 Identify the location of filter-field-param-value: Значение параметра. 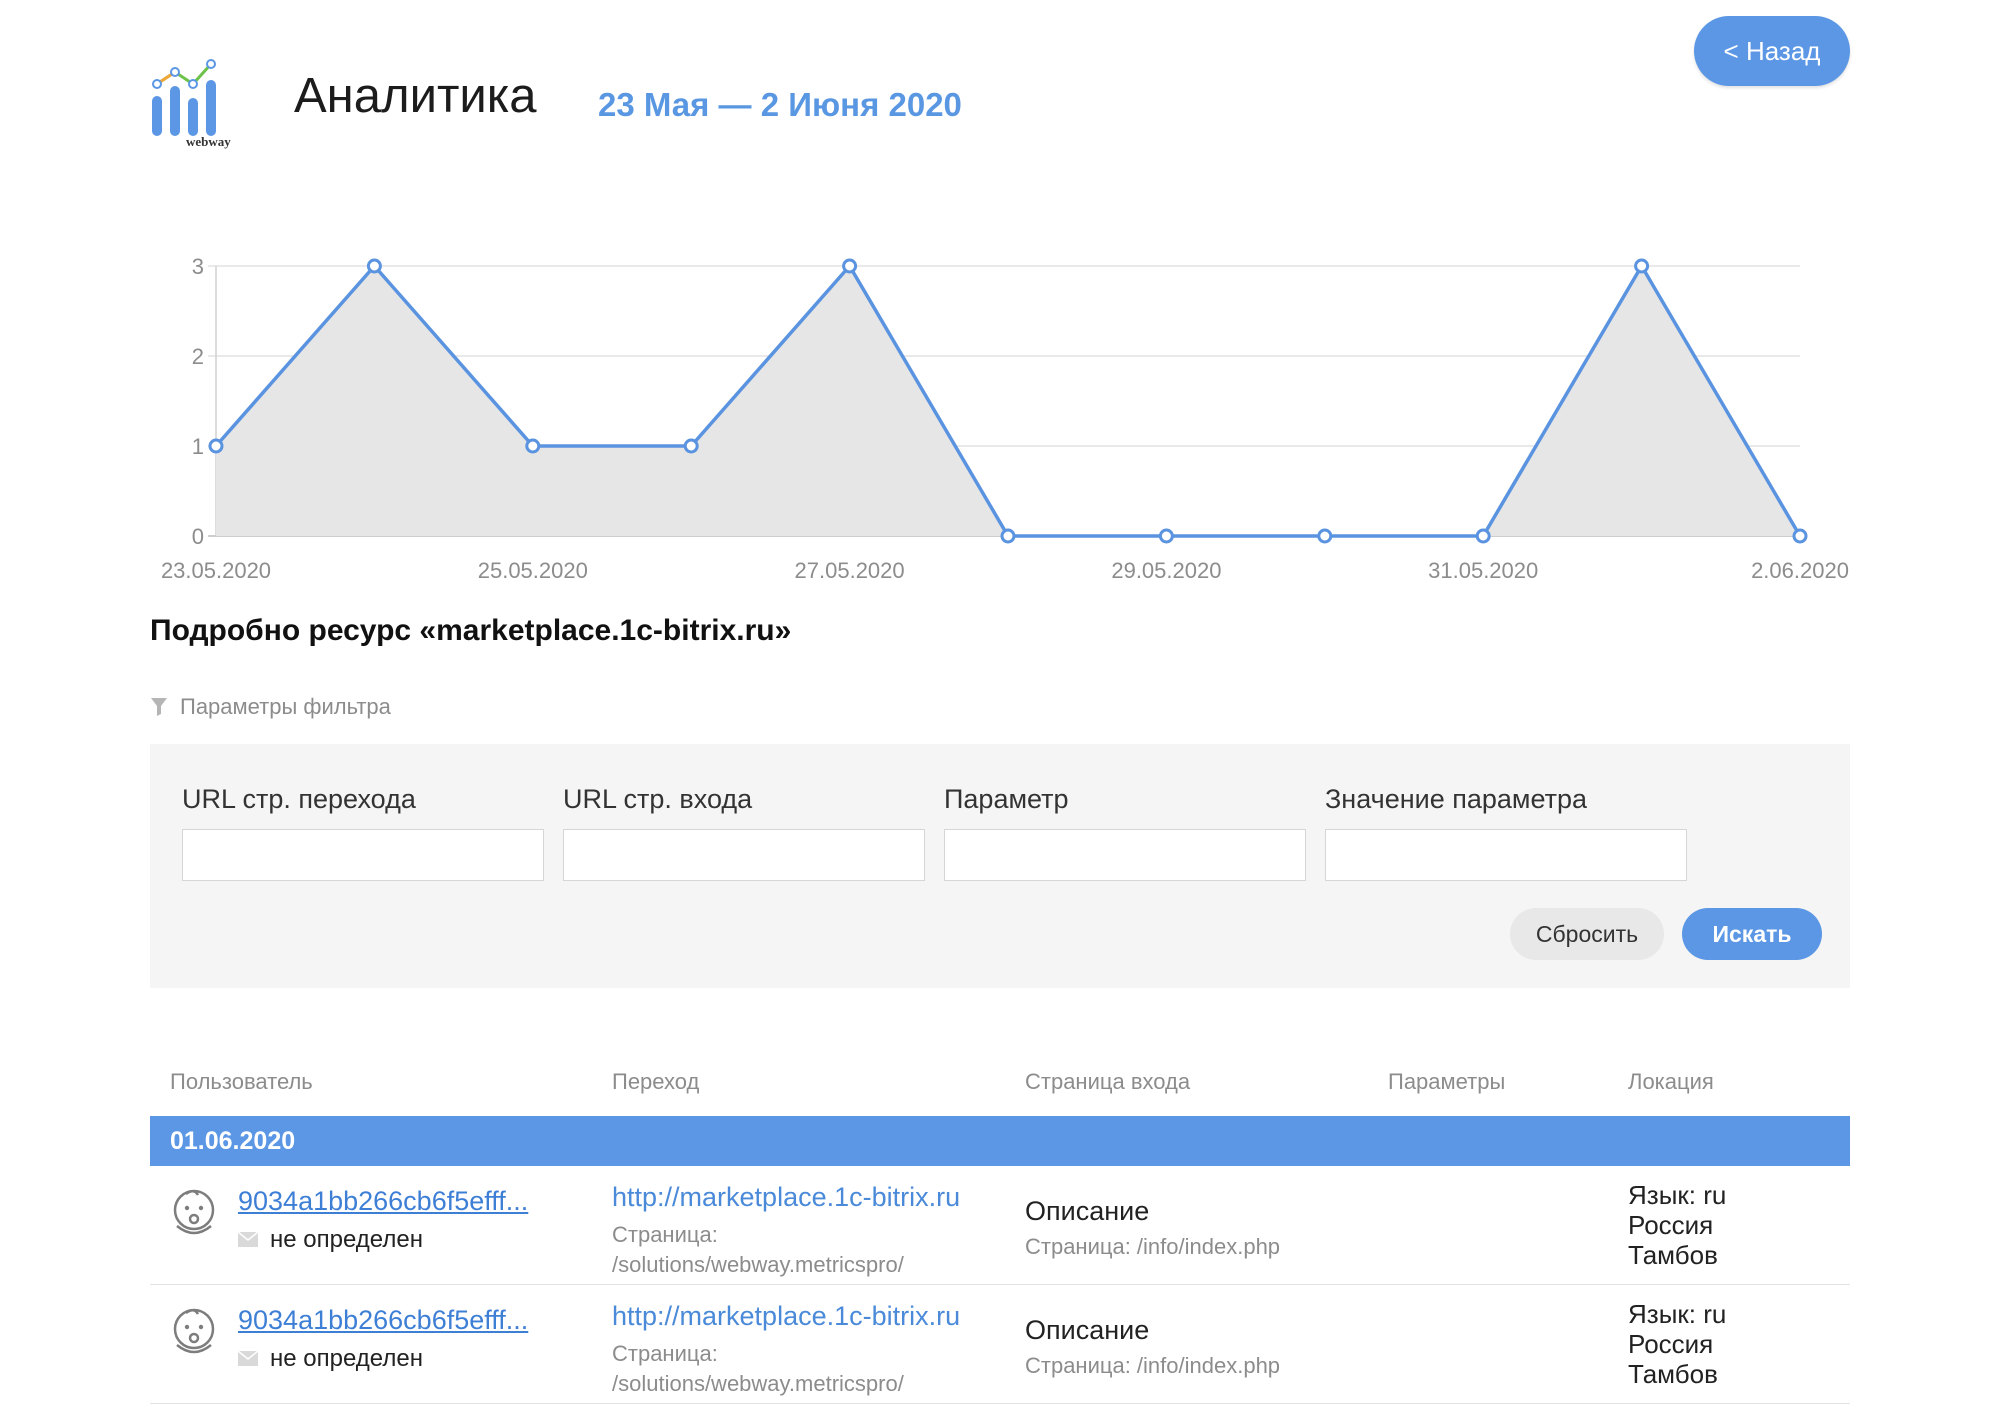
(1506, 832).